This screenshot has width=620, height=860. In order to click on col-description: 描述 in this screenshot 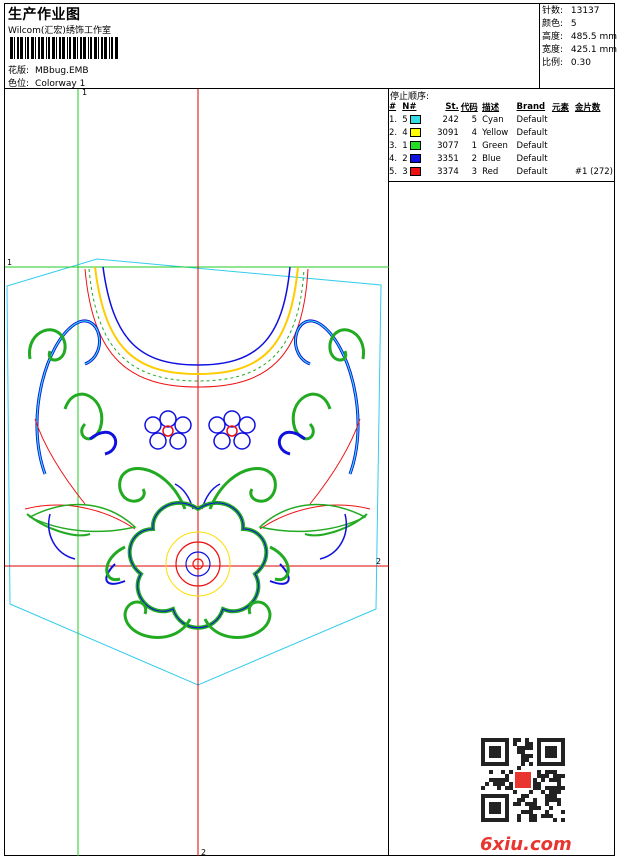, I will do `click(491, 107)`.